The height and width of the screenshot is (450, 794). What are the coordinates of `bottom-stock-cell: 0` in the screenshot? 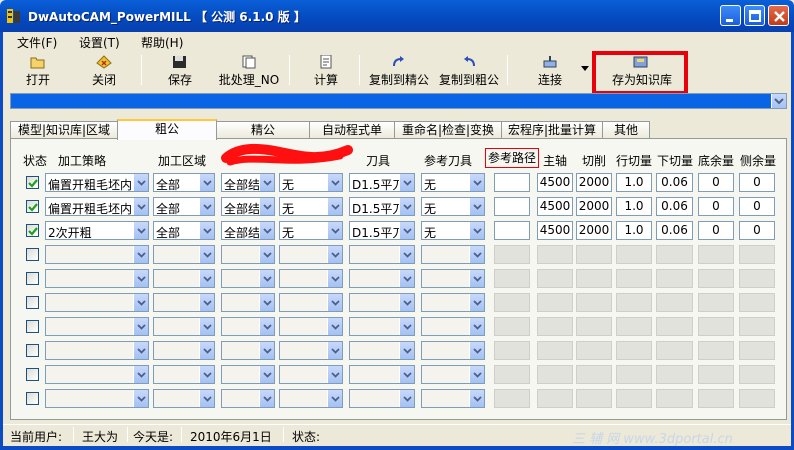 It's located at (716, 230).